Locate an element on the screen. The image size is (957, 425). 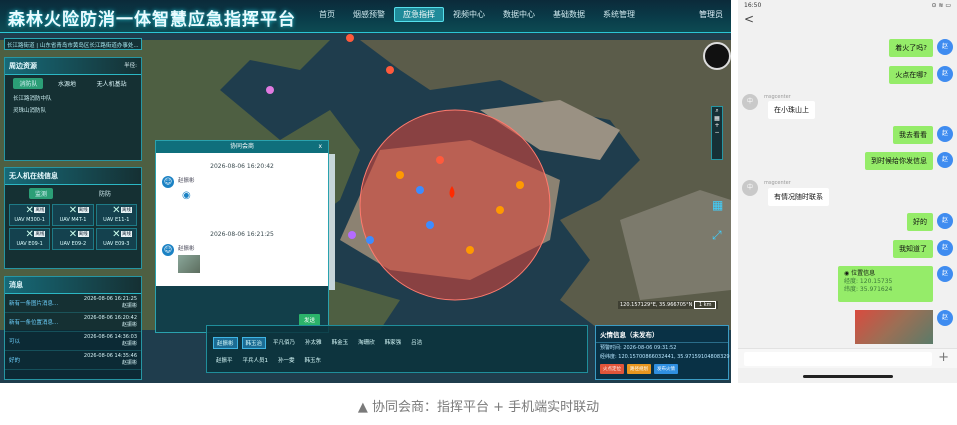
nav-data-center: 数据中心 is located at coordinates (519, 15).